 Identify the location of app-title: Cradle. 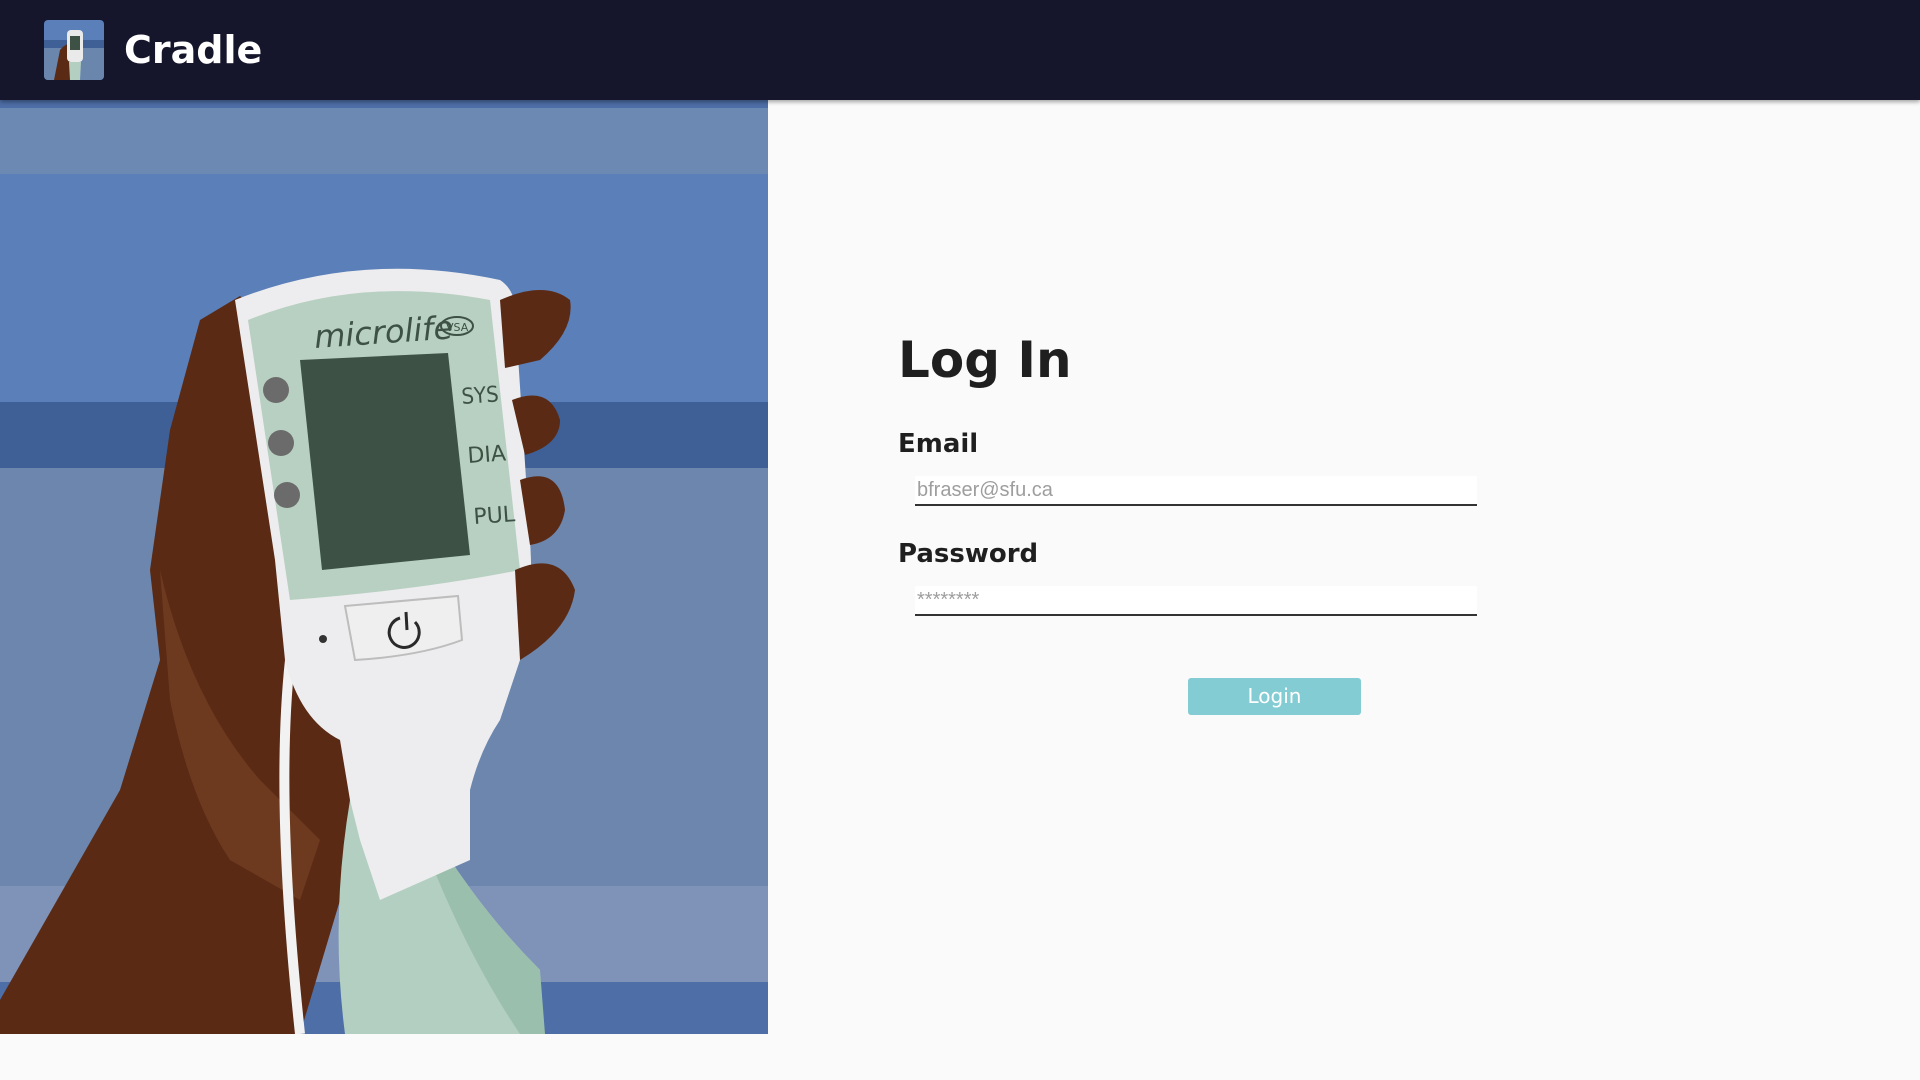
(193, 50).